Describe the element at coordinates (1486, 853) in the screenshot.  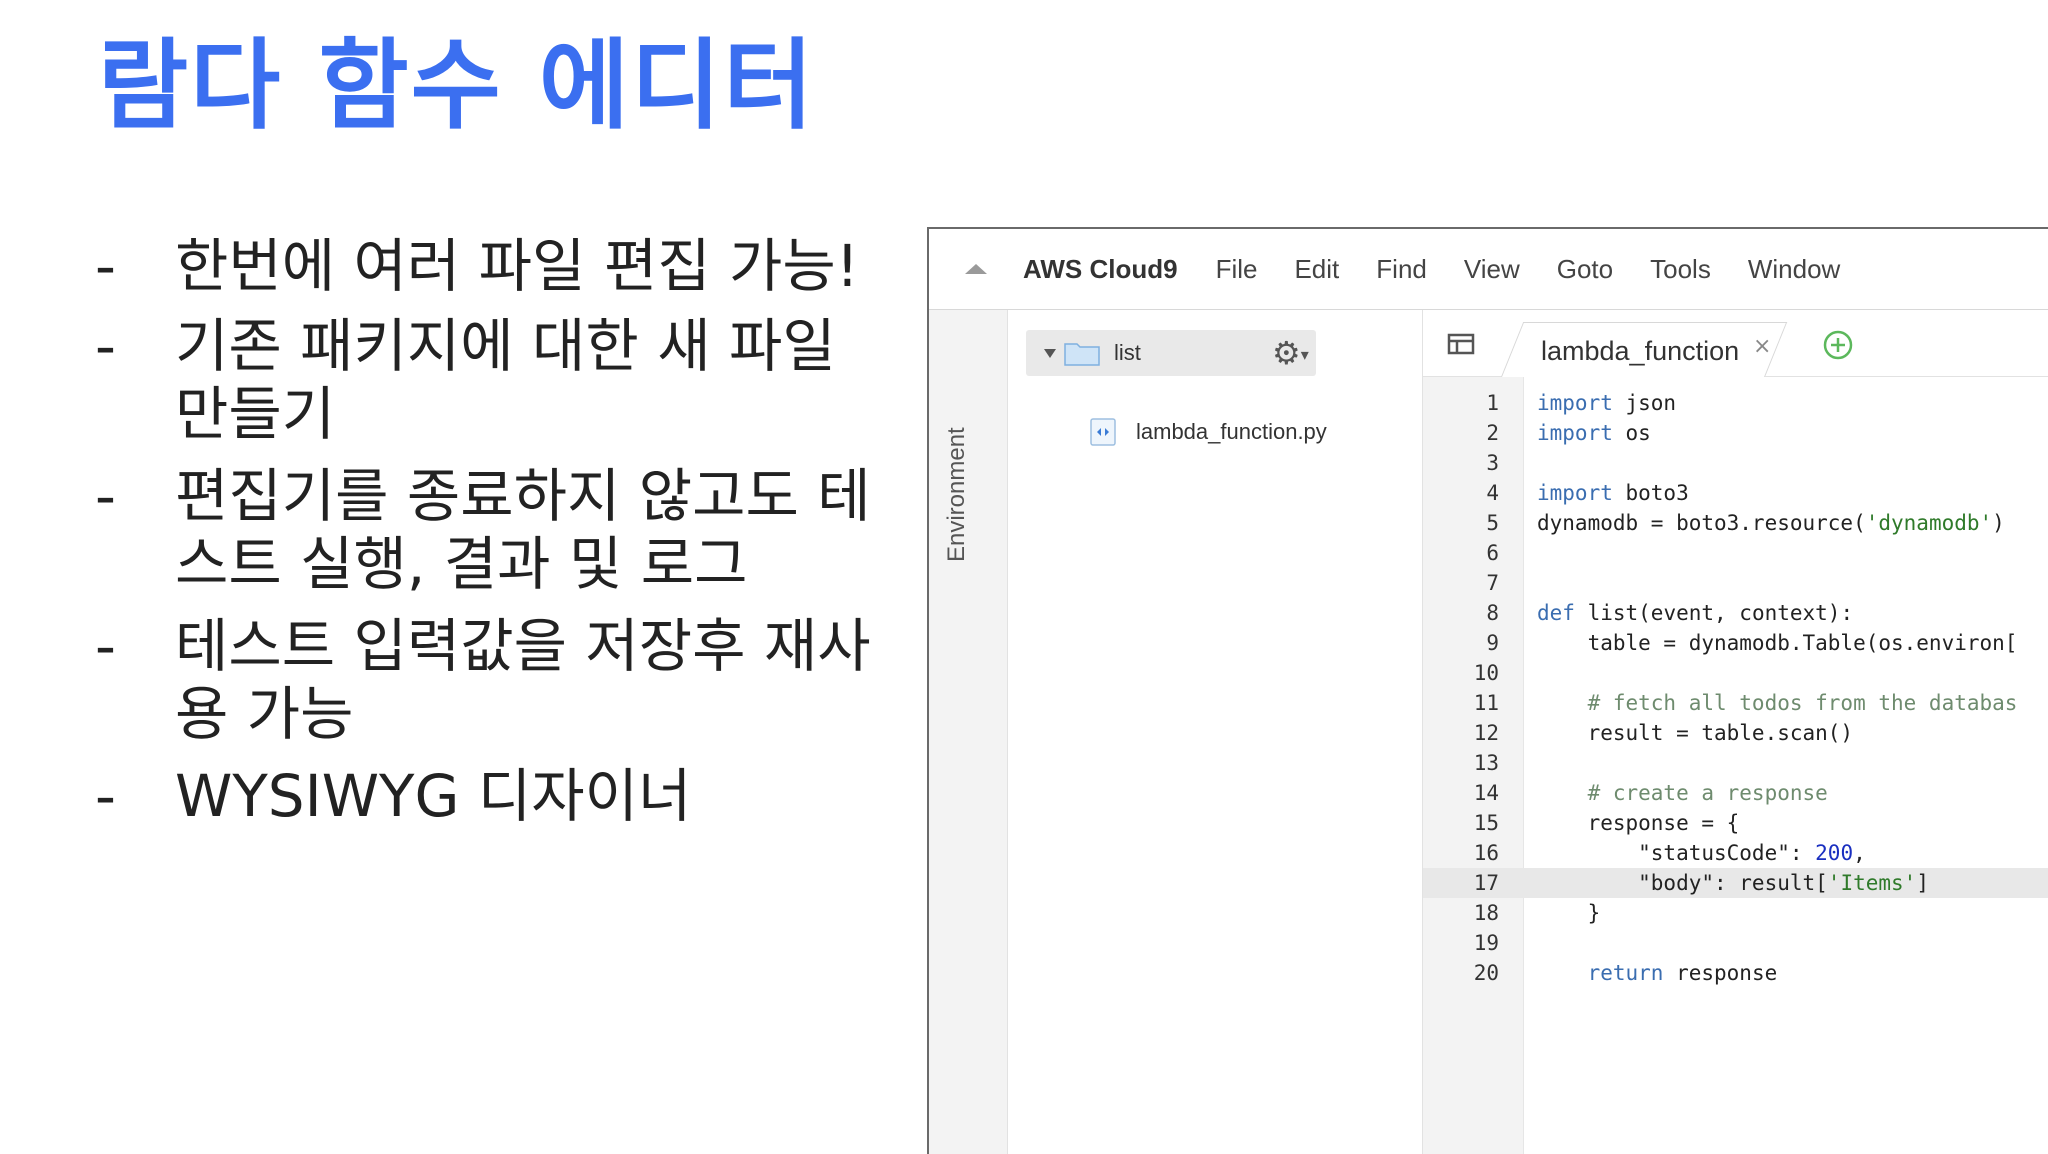
I see `line-number: 16` at that location.